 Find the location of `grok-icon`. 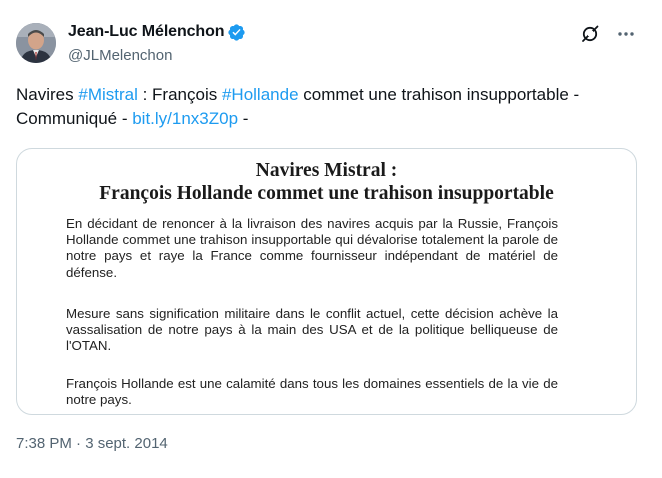

grok-icon is located at coordinates (590, 34).